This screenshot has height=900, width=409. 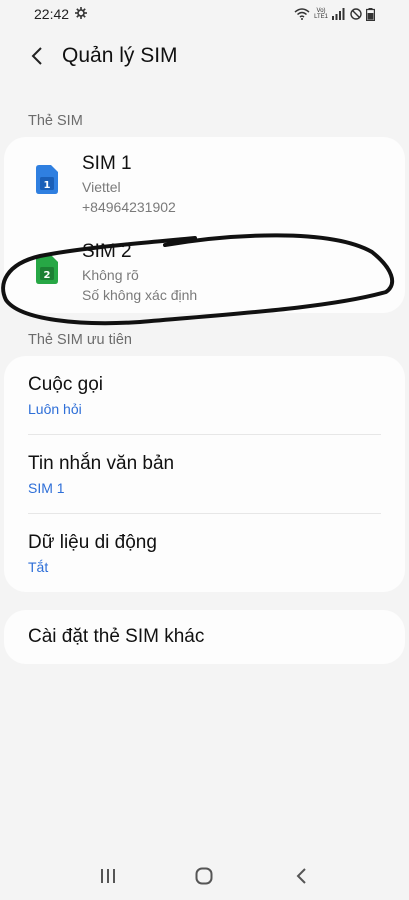 What do you see at coordinates (204, 14) in the screenshot?
I see `status-bar: 22:42 Vo) LTE1` at bounding box center [204, 14].